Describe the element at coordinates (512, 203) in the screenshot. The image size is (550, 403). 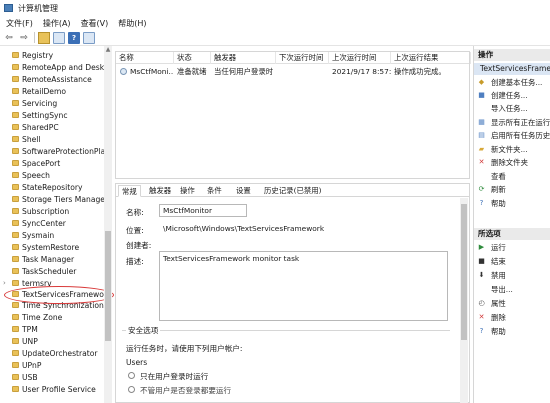
I see `action-help: ? 帮助` at that location.